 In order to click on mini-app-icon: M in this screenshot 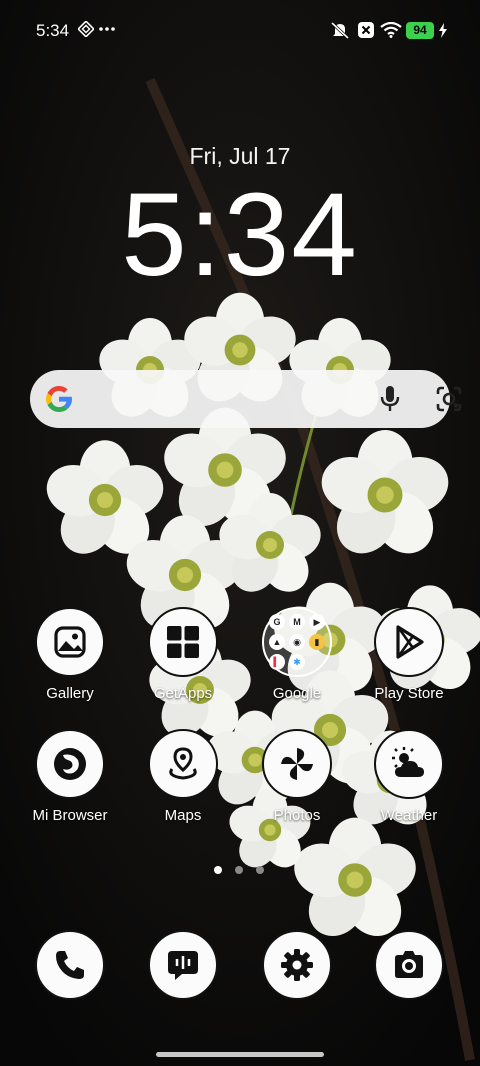, I will do `click(297, 622)`.